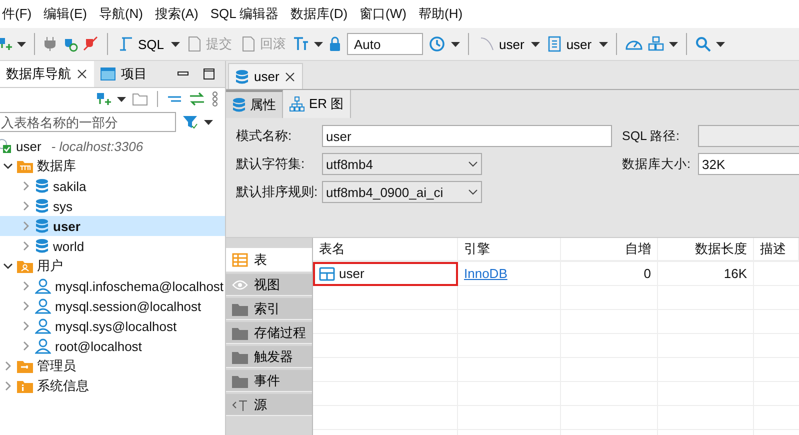 This screenshot has height=435, width=799. Describe the element at coordinates (269, 405) in the screenshot. I see `object-tab: 源` at that location.